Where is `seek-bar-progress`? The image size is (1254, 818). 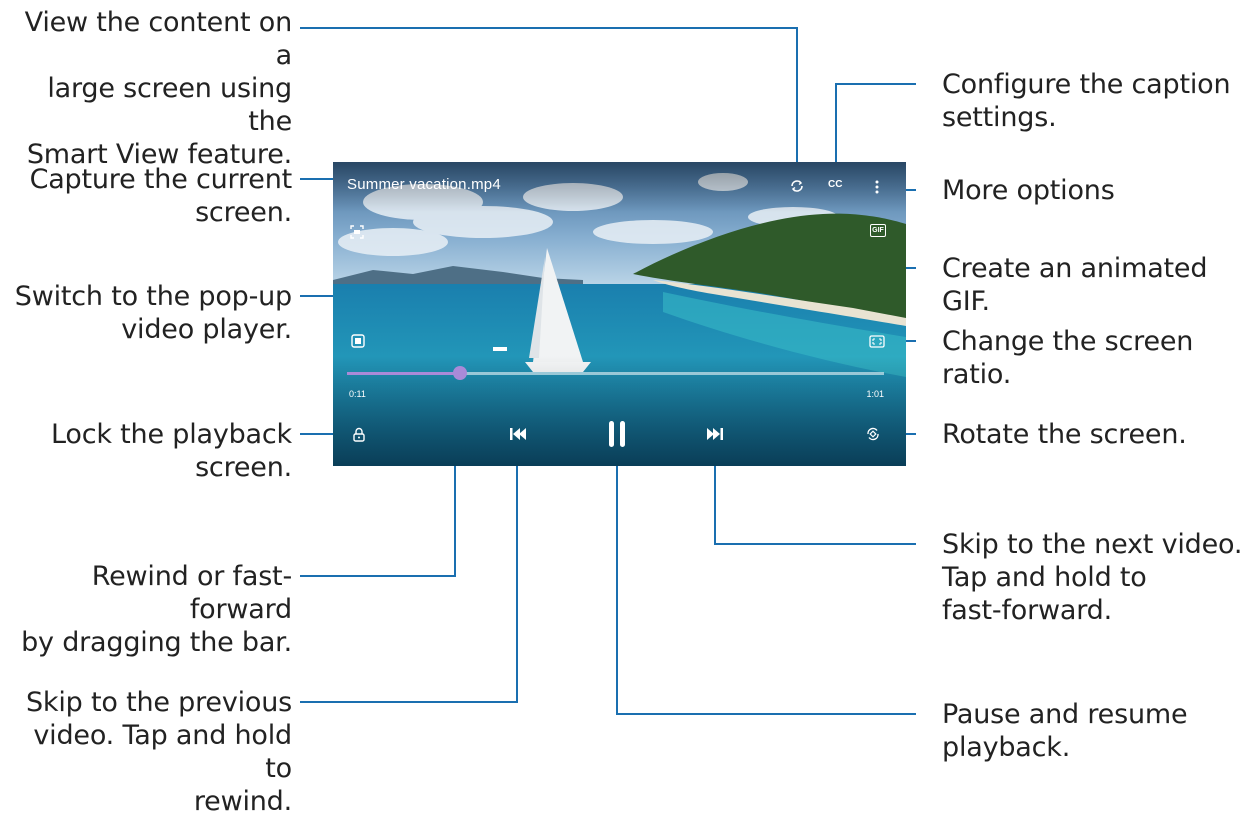 seek-bar-progress is located at coordinates (403, 373).